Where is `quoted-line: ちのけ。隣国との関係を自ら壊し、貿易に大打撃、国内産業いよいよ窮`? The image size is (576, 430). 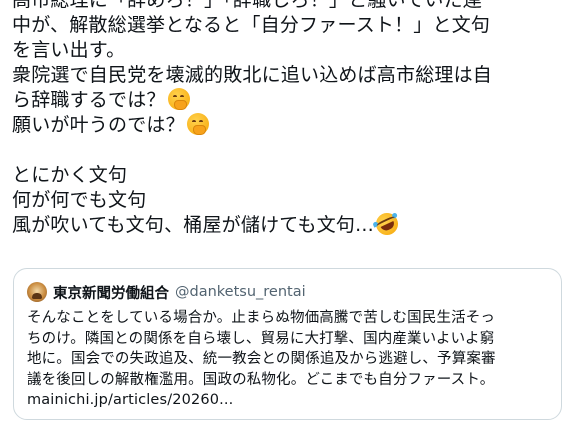
quoted-line: ちのけ。隣国との関係を自ら壊し、貿易に大打撃、国内産業いよいよ窮 is located at coordinates (261, 338).